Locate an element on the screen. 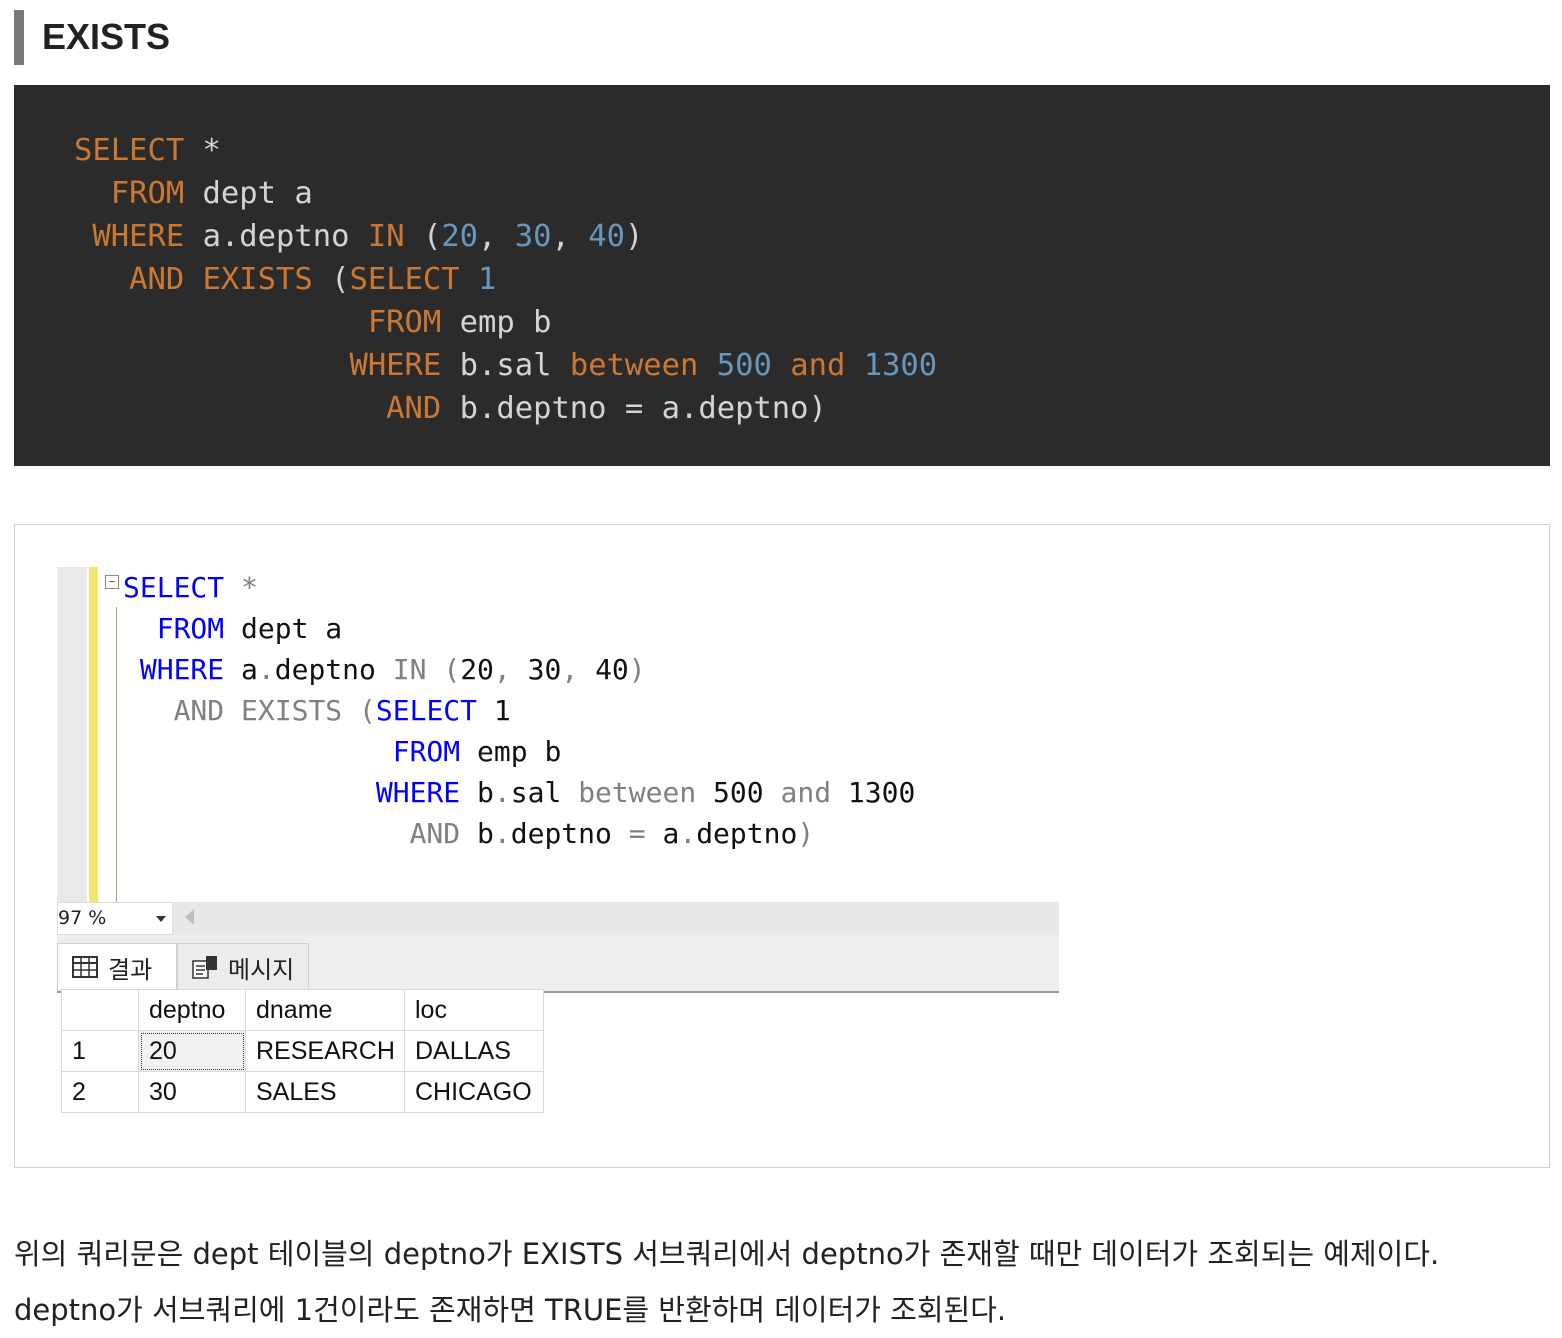  outline-guide is located at coordinates (116, 754).